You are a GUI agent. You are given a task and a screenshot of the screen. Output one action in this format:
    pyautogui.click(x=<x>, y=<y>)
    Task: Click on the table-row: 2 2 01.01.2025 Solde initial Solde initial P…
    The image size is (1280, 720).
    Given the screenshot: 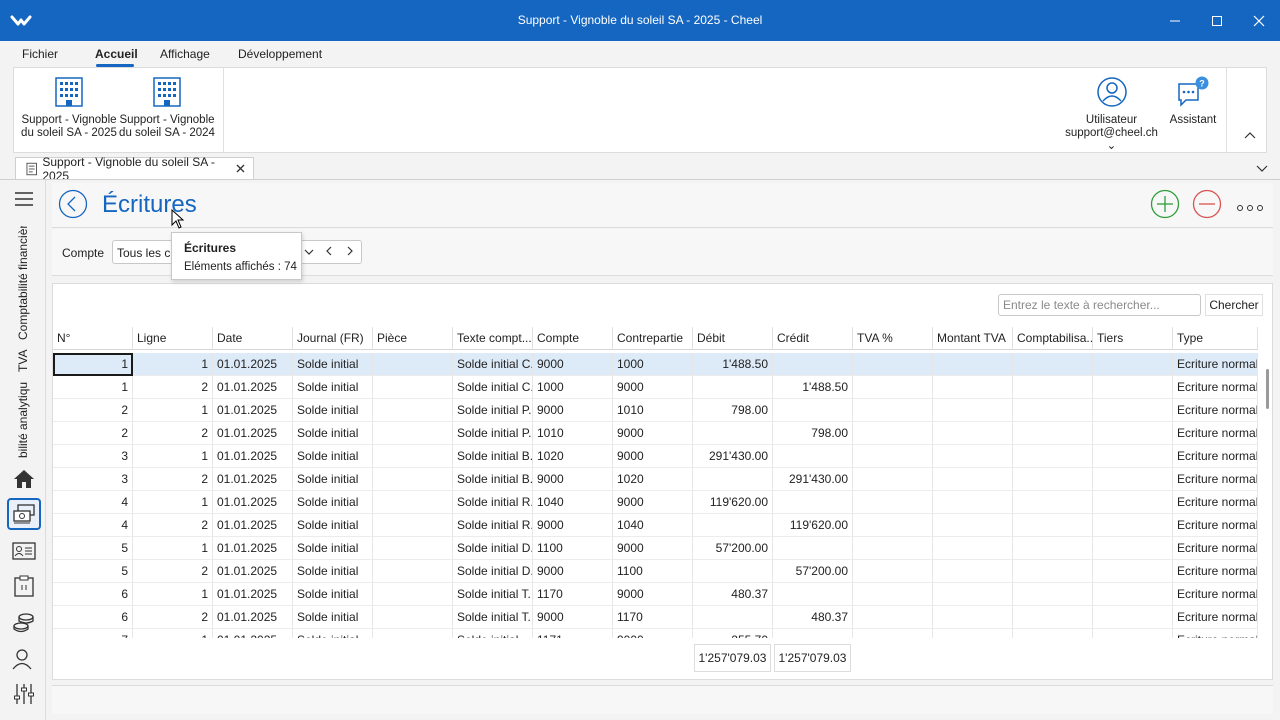 What is the action you would take?
    pyautogui.click(x=655, y=433)
    